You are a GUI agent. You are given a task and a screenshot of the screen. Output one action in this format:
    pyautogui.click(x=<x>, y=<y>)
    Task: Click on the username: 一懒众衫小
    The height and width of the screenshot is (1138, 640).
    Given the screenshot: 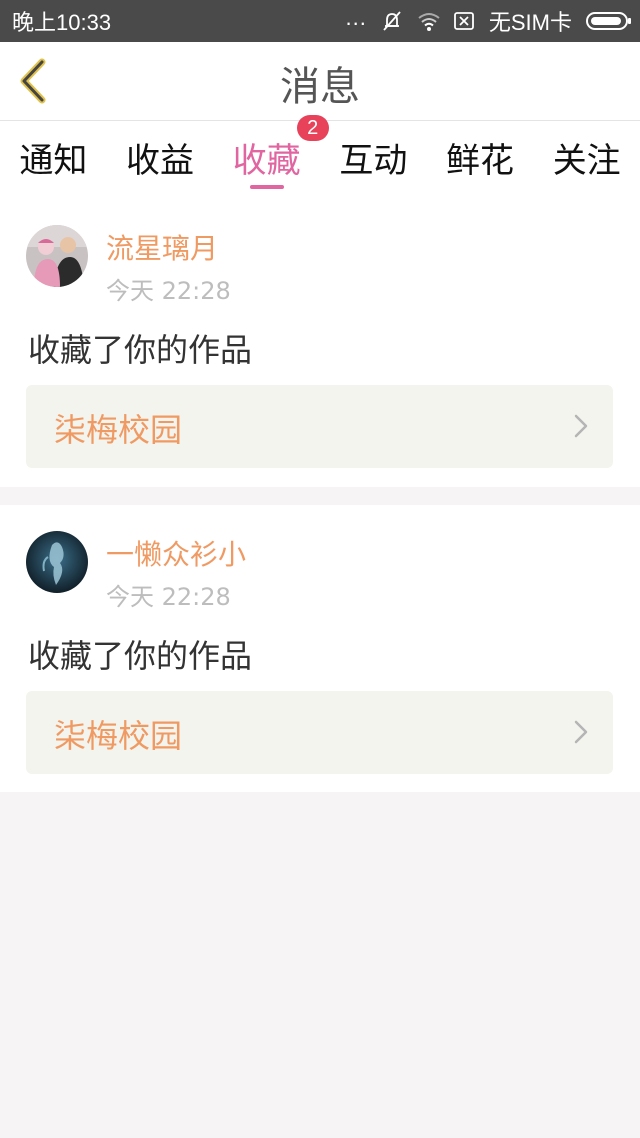 What is the action you would take?
    pyautogui.click(x=176, y=553)
    